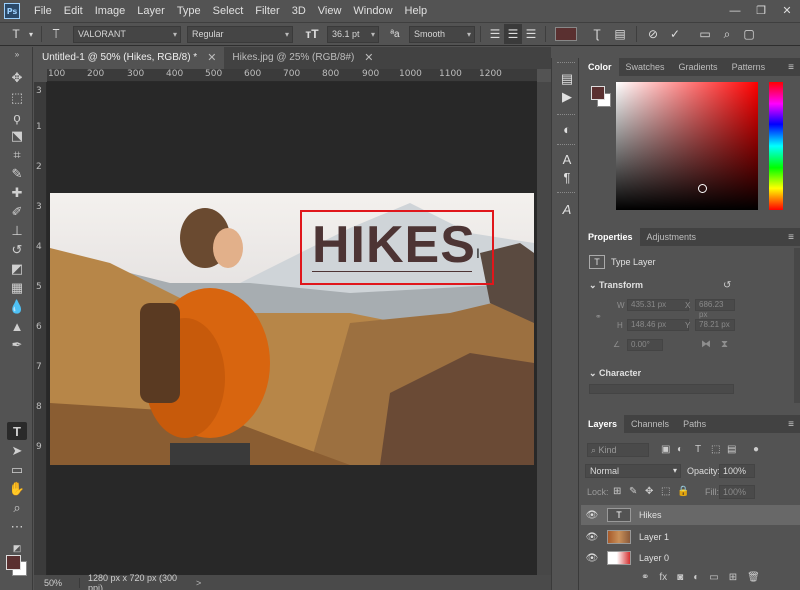 Image resolution: width=800 pixels, height=590 pixels. What do you see at coordinates (17, 345) in the screenshot?
I see `pen-tool-icon: ✒` at bounding box center [17, 345].